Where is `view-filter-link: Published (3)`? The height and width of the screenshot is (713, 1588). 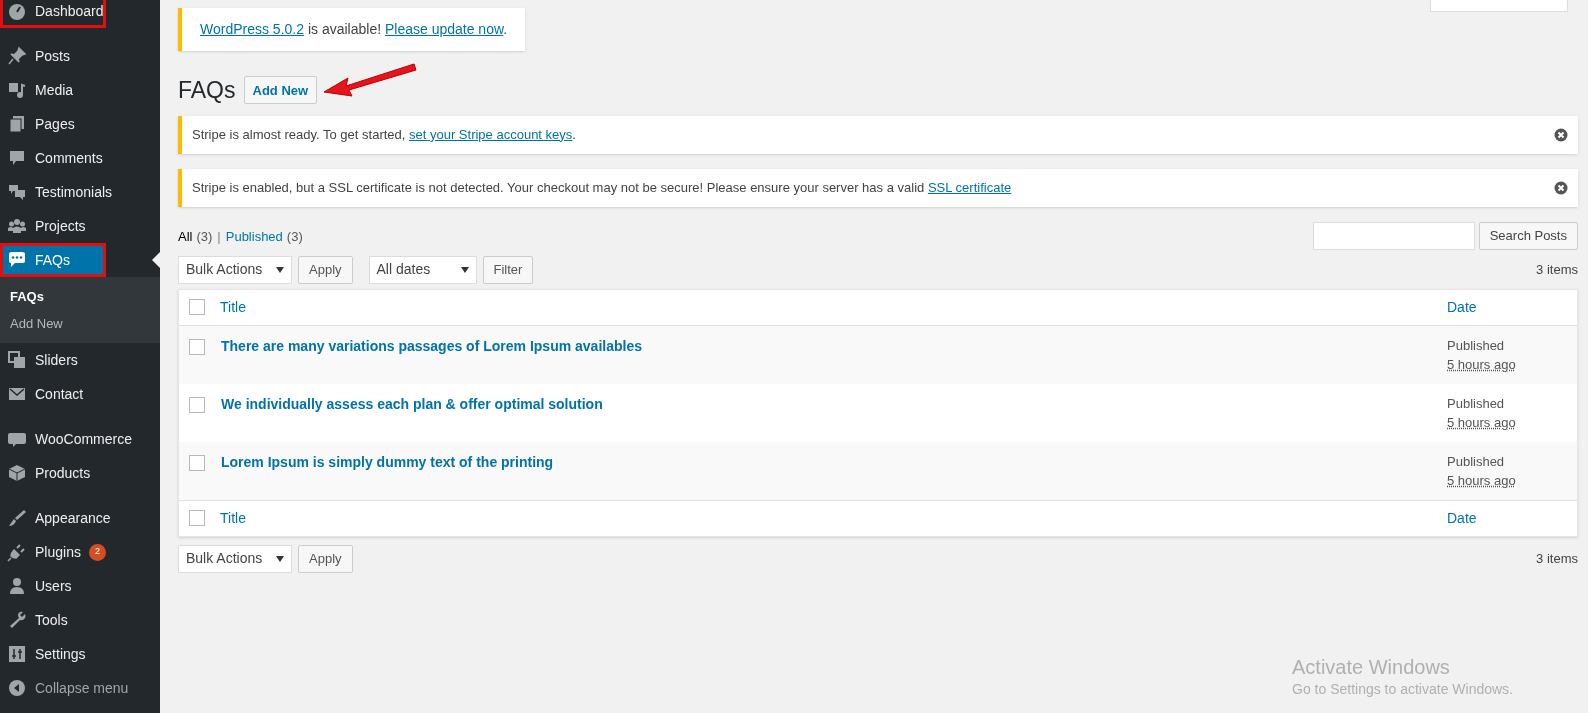 view-filter-link: Published (3) is located at coordinates (264, 237).